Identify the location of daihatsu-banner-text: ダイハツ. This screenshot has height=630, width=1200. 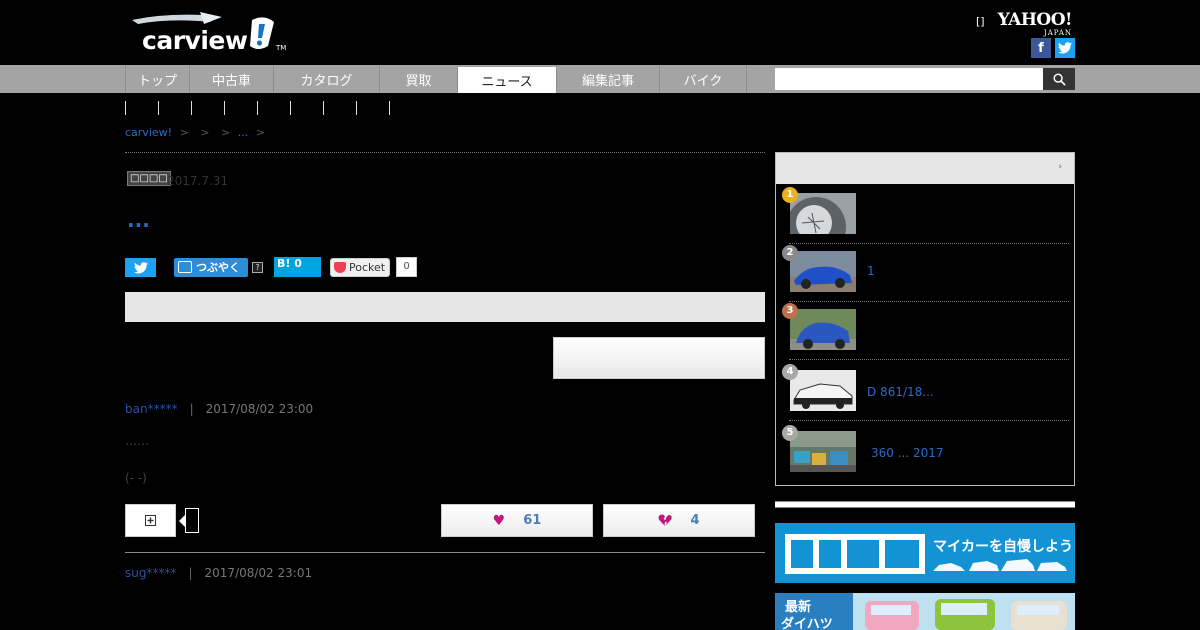
(807, 623).